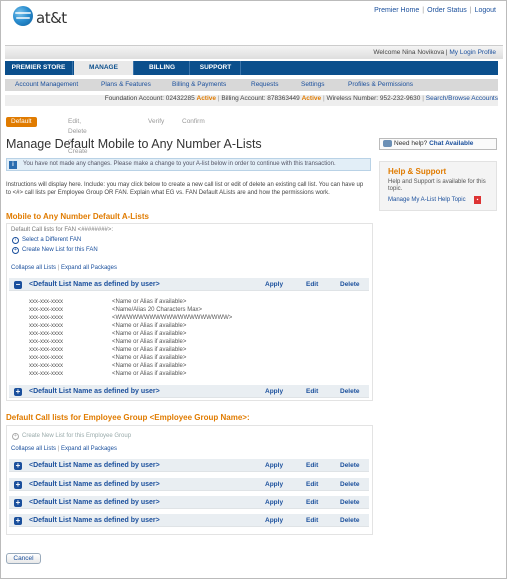  Describe the element at coordinates (447, 10) in the screenshot. I see `order-status-link: Order Status` at that location.